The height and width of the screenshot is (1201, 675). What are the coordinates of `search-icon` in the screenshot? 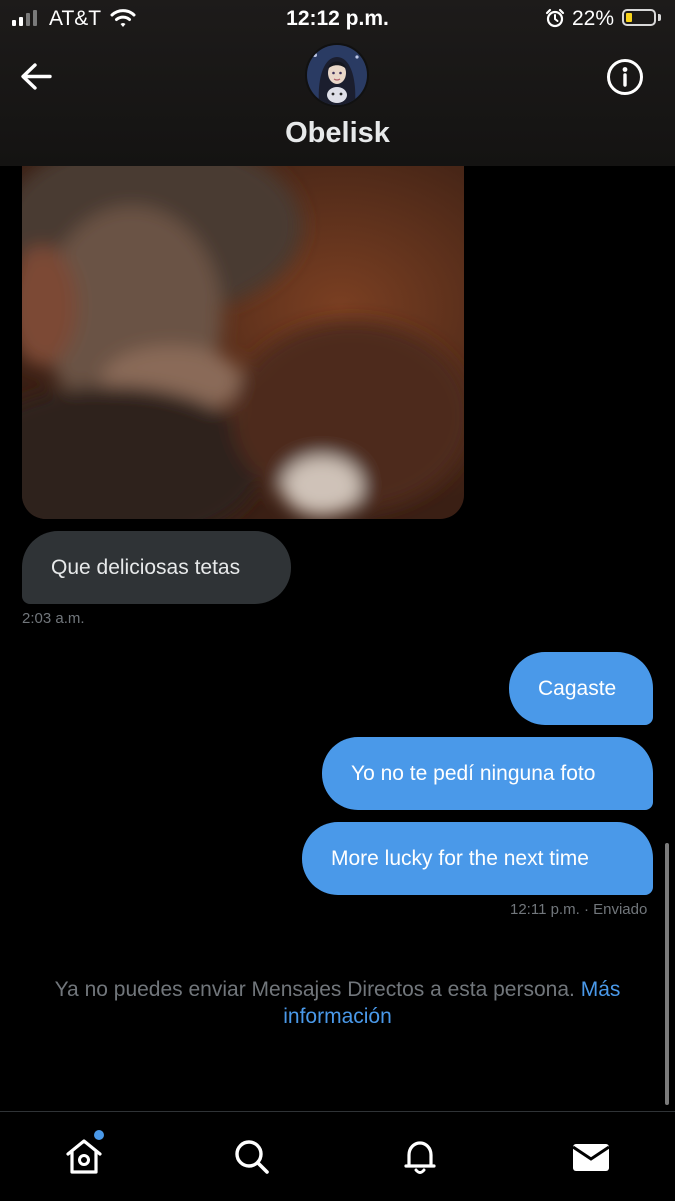 It's located at (252, 1156).